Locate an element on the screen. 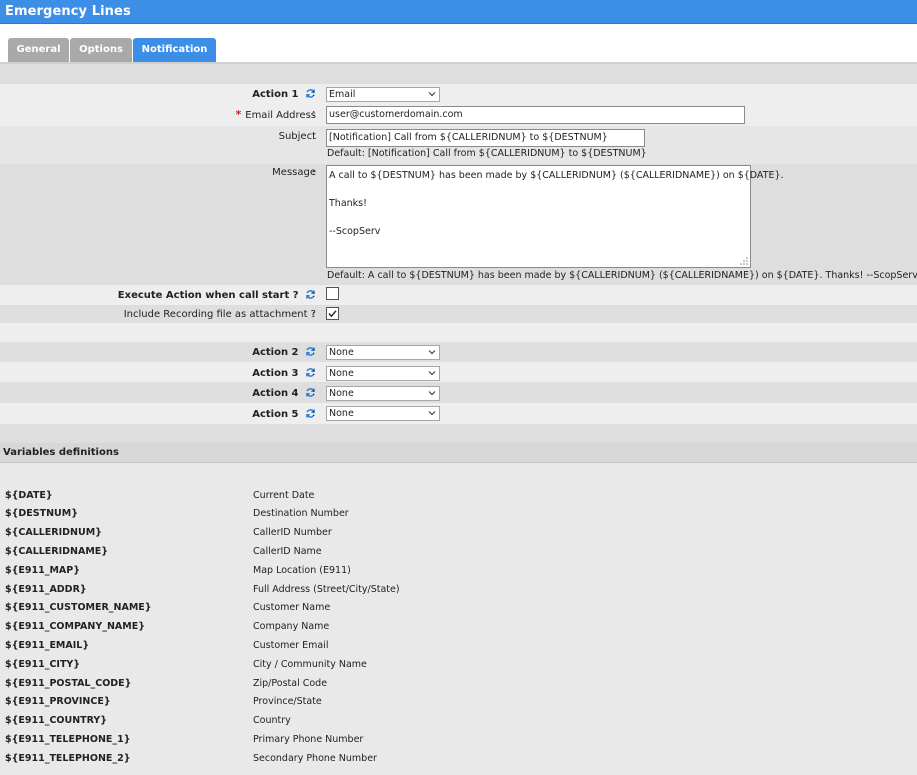  row-action3 is located at coordinates (458, 372).